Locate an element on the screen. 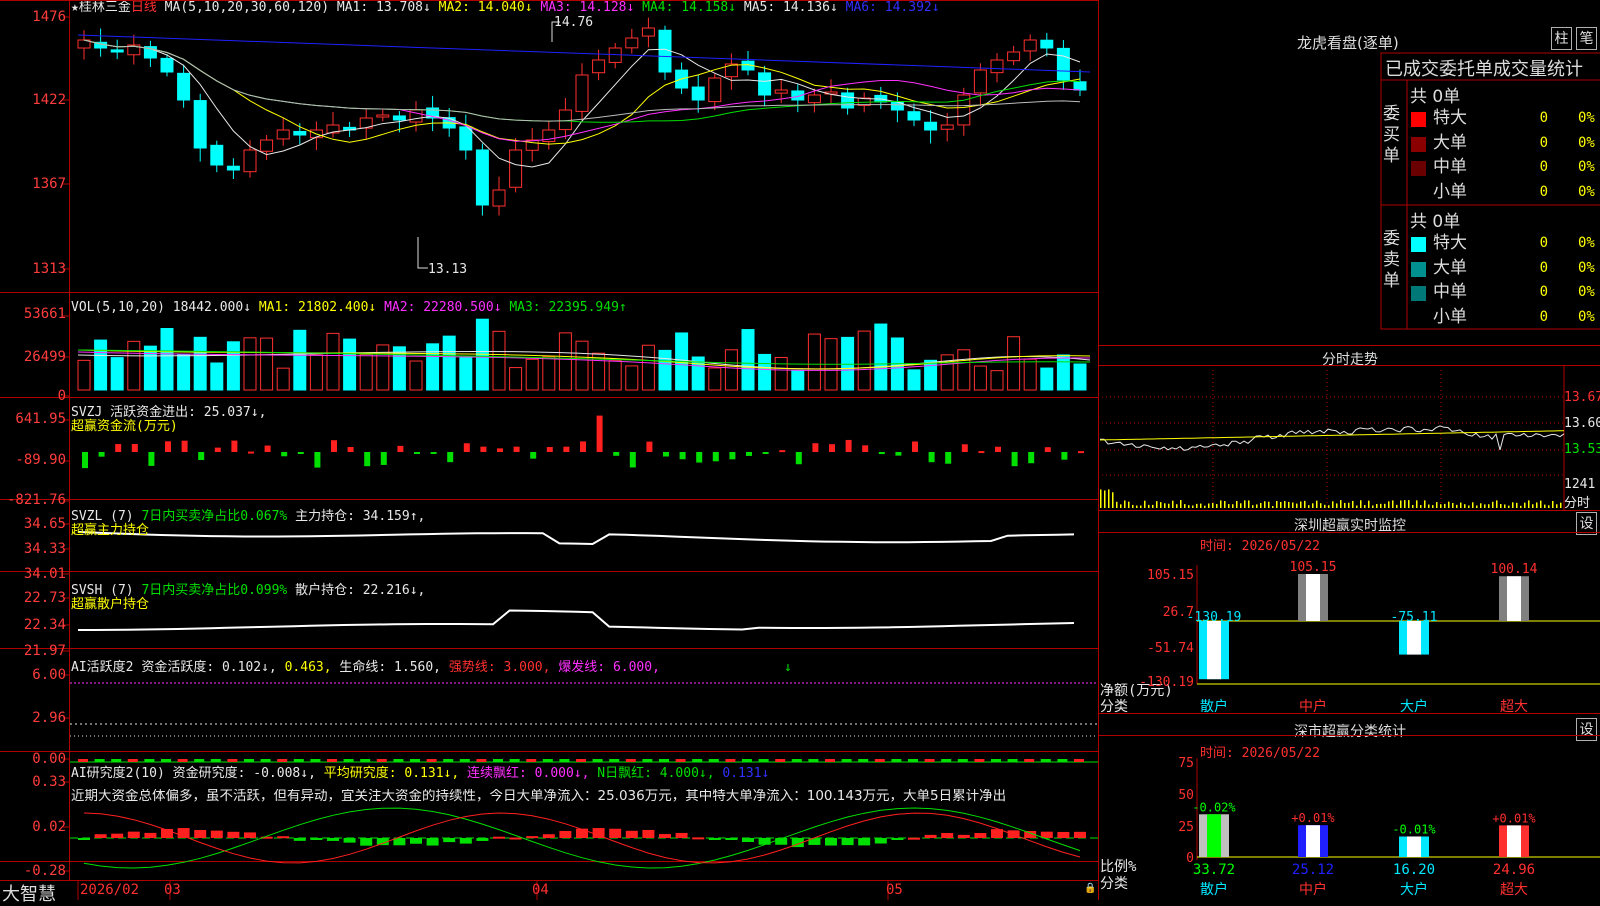 This screenshot has width=1600, height=906. stats-category-label: 散户 is located at coordinates (1214, 889).